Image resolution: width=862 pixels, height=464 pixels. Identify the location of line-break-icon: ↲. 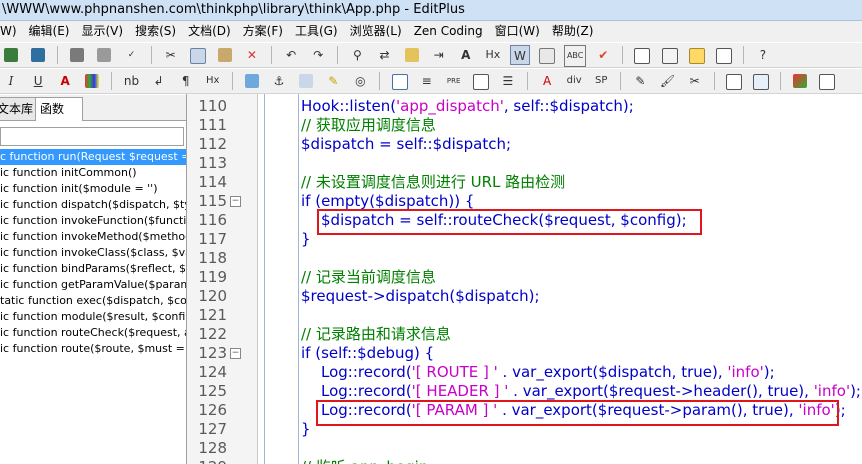
(159, 81).